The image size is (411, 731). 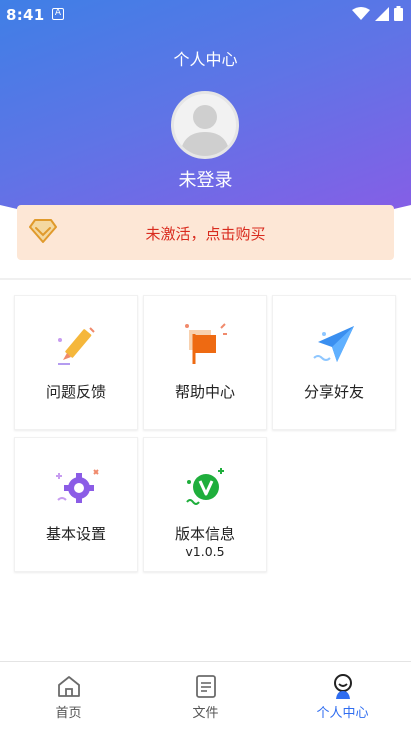 I want to click on share-friends-label: 分享好友, so click(x=333, y=392).